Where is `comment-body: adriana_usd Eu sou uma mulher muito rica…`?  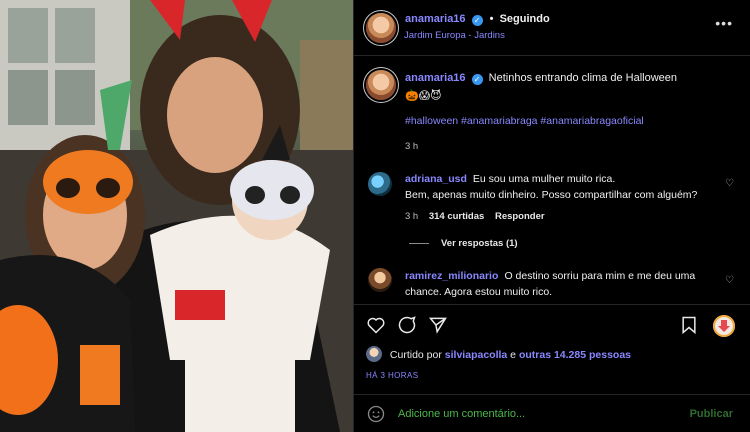 comment-body: adriana_usd Eu sou uma mulher muito rica… is located at coordinates (570, 187).